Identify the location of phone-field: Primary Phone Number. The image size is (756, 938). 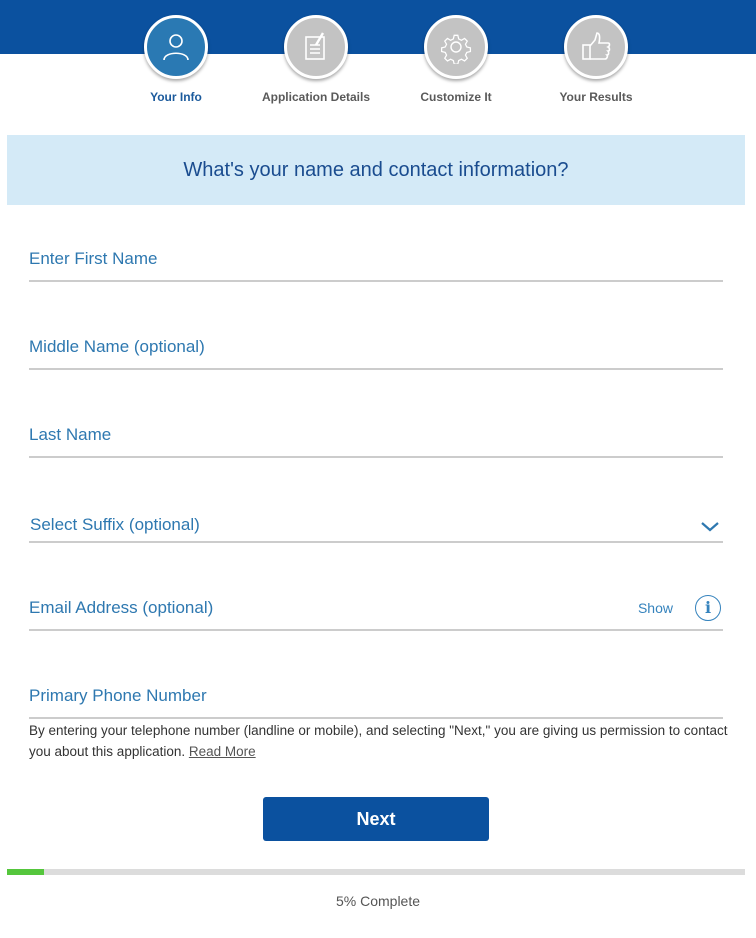
(378, 698).